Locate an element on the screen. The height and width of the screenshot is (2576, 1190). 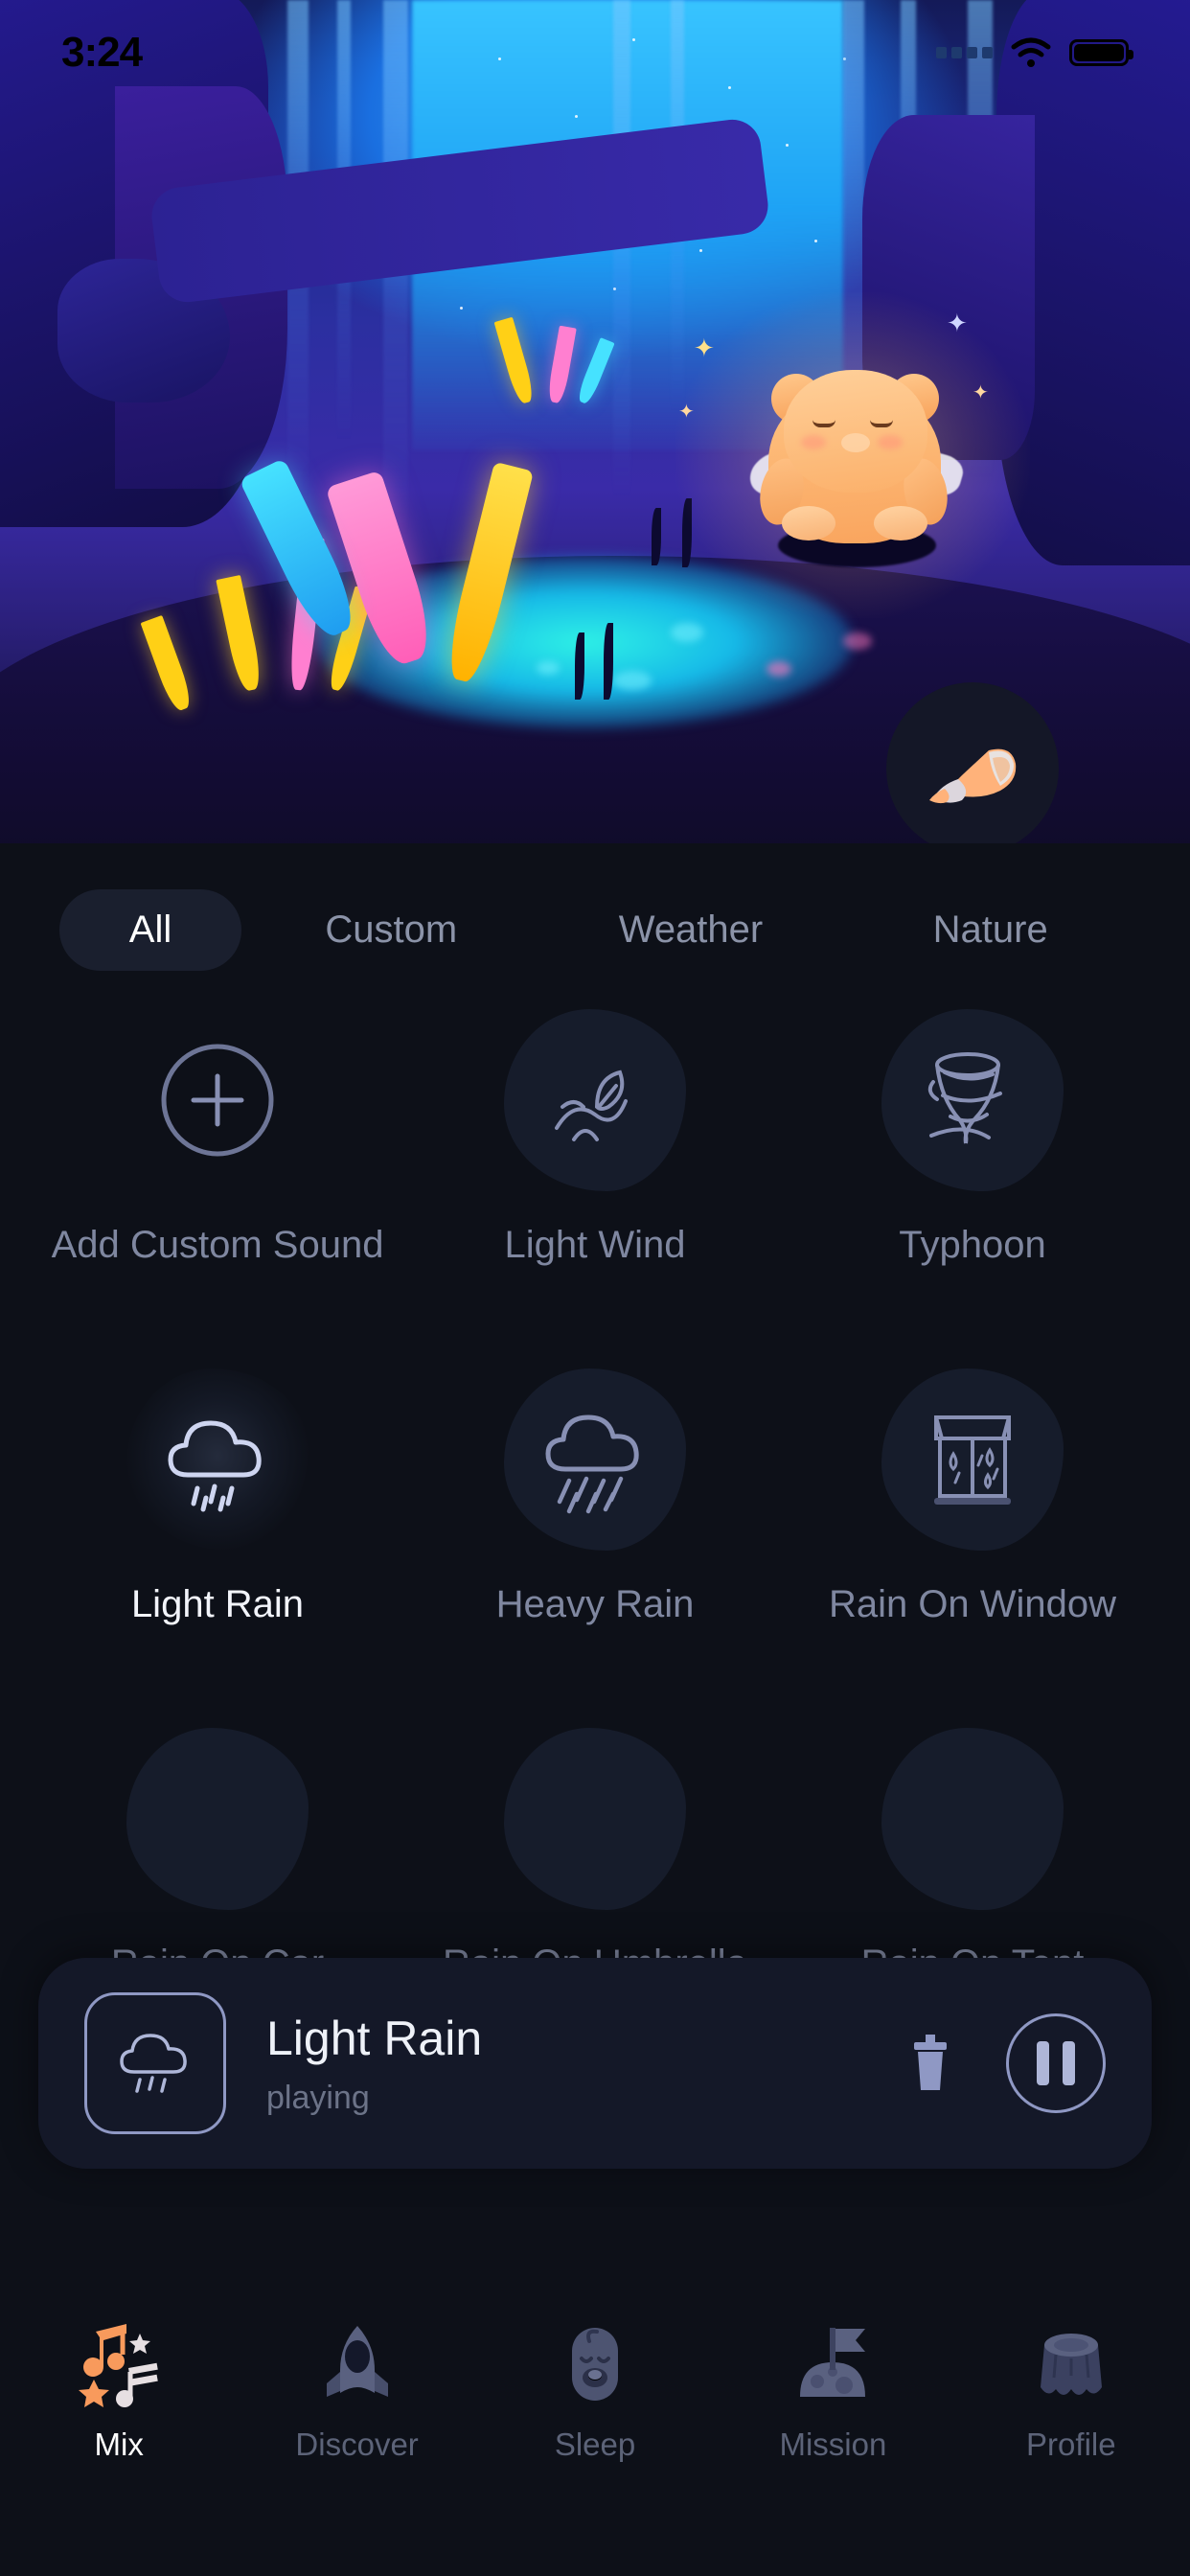
sound-label: Rain On Window is located at coordinates (973, 1604).